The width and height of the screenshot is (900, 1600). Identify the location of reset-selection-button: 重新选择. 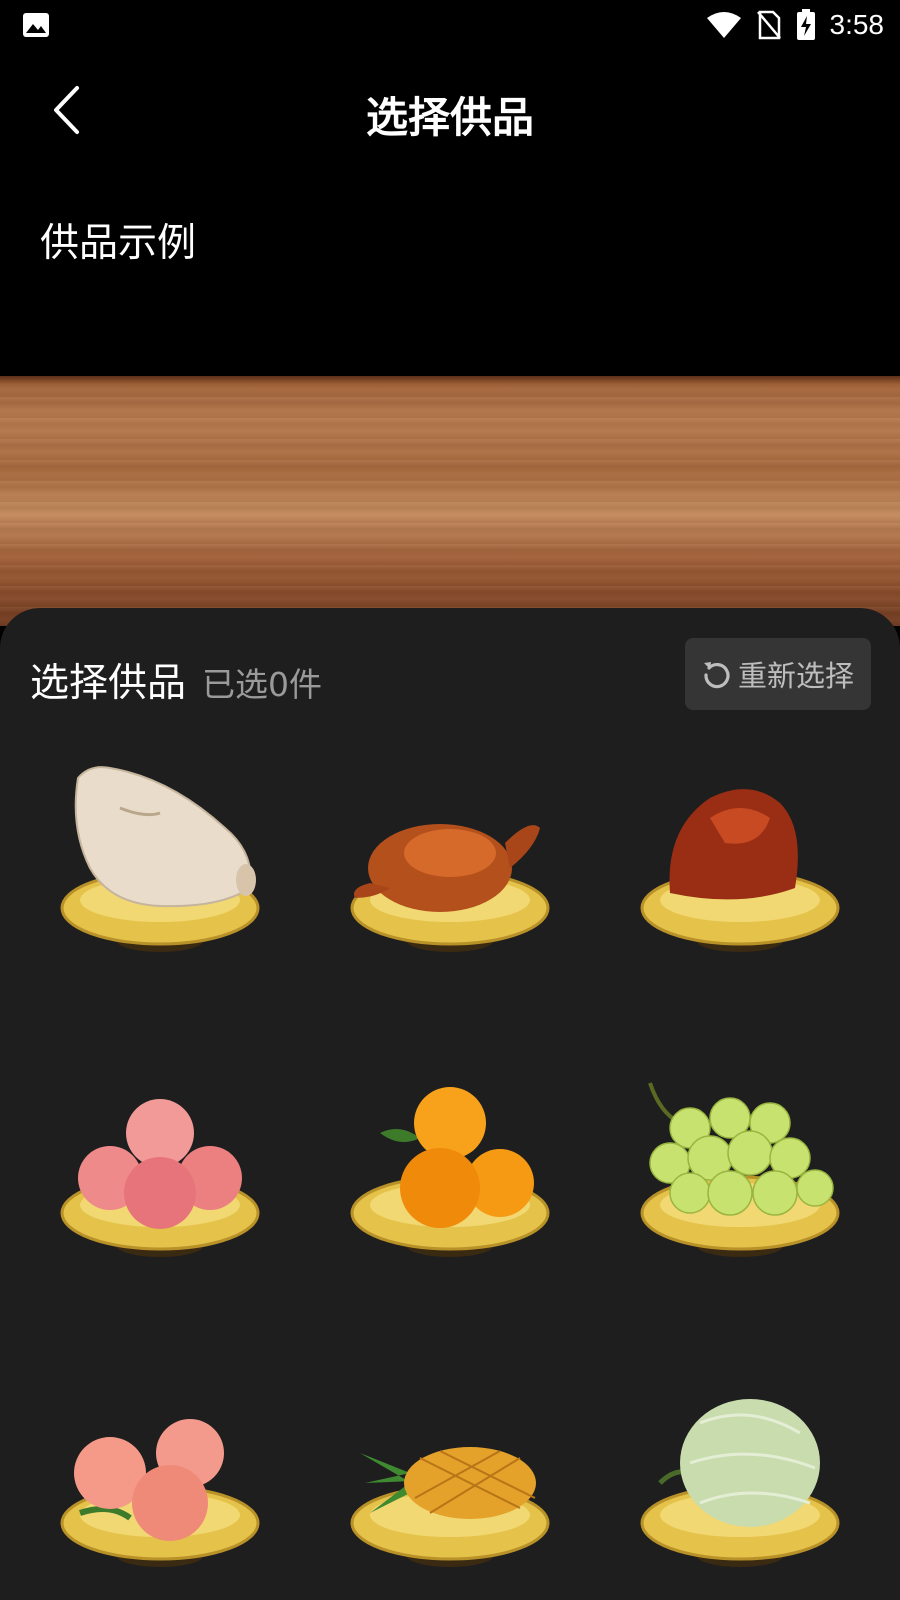
(778, 674).